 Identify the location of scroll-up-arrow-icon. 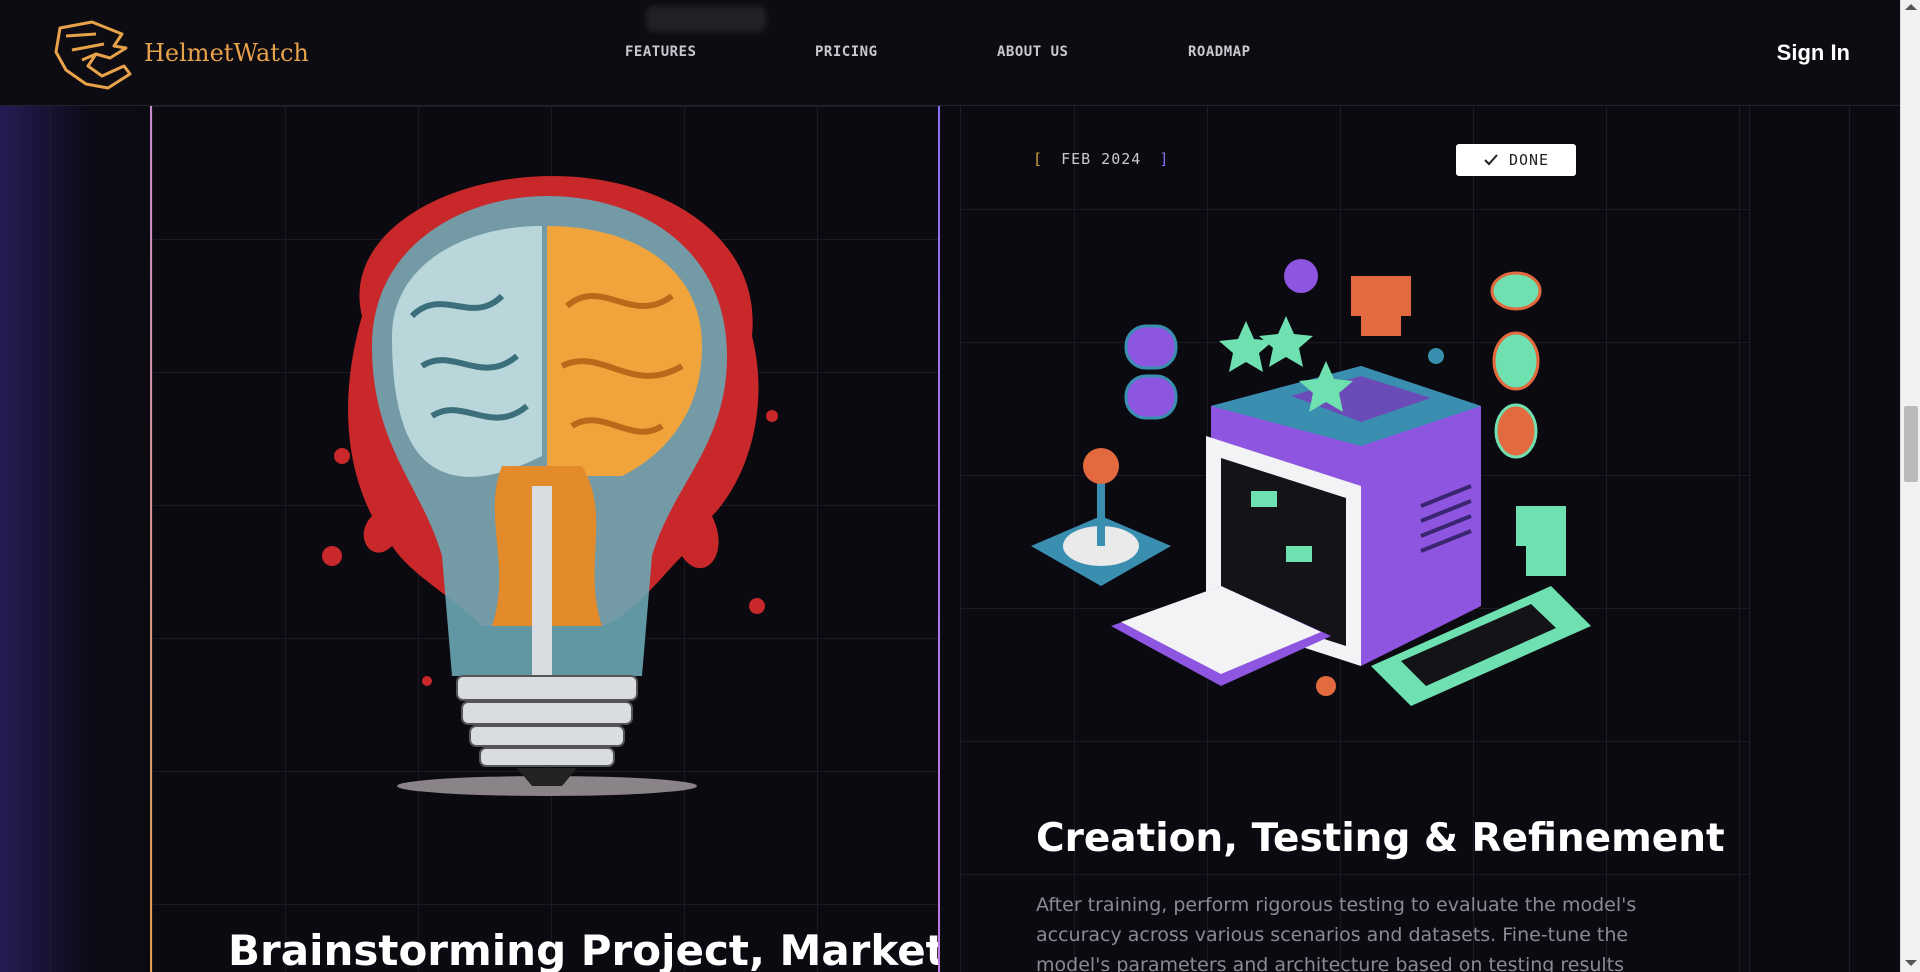
(1911, 7).